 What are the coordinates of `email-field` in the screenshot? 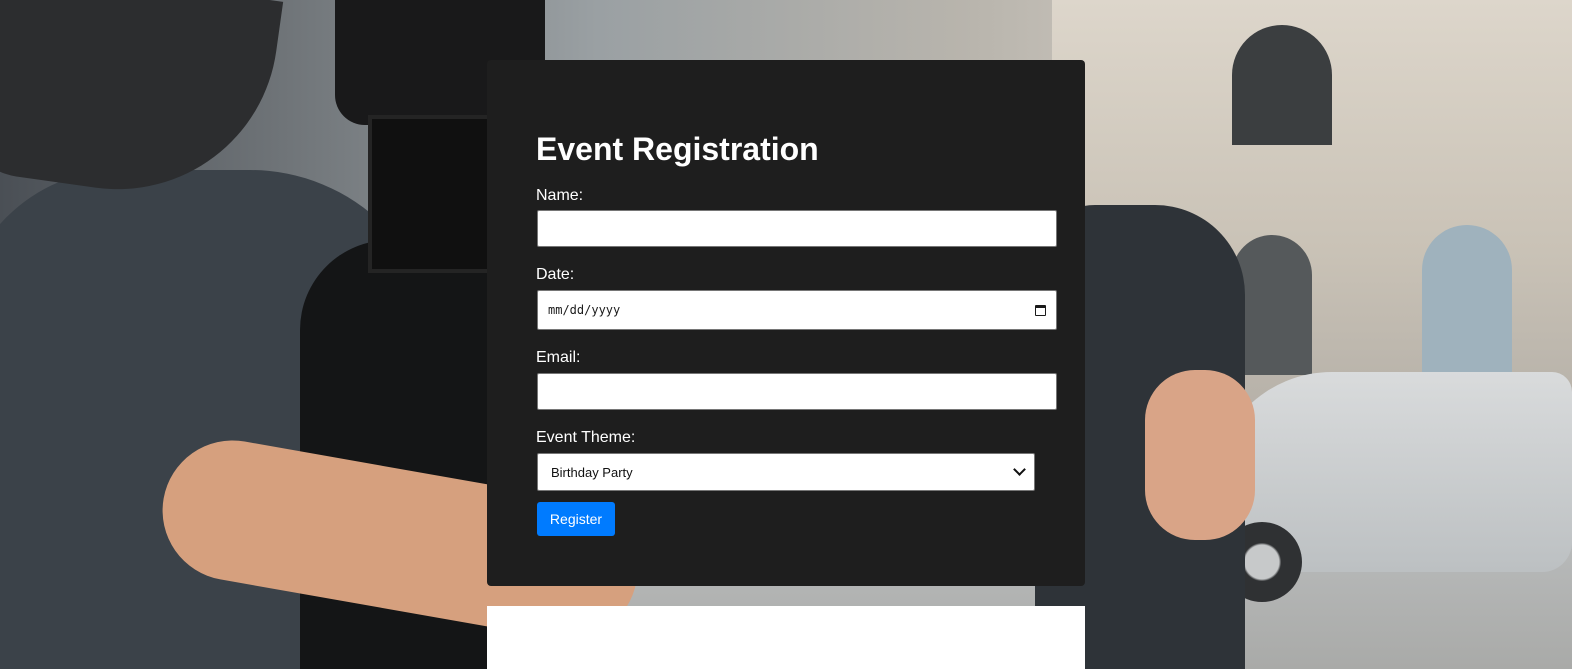 It's located at (797, 391).